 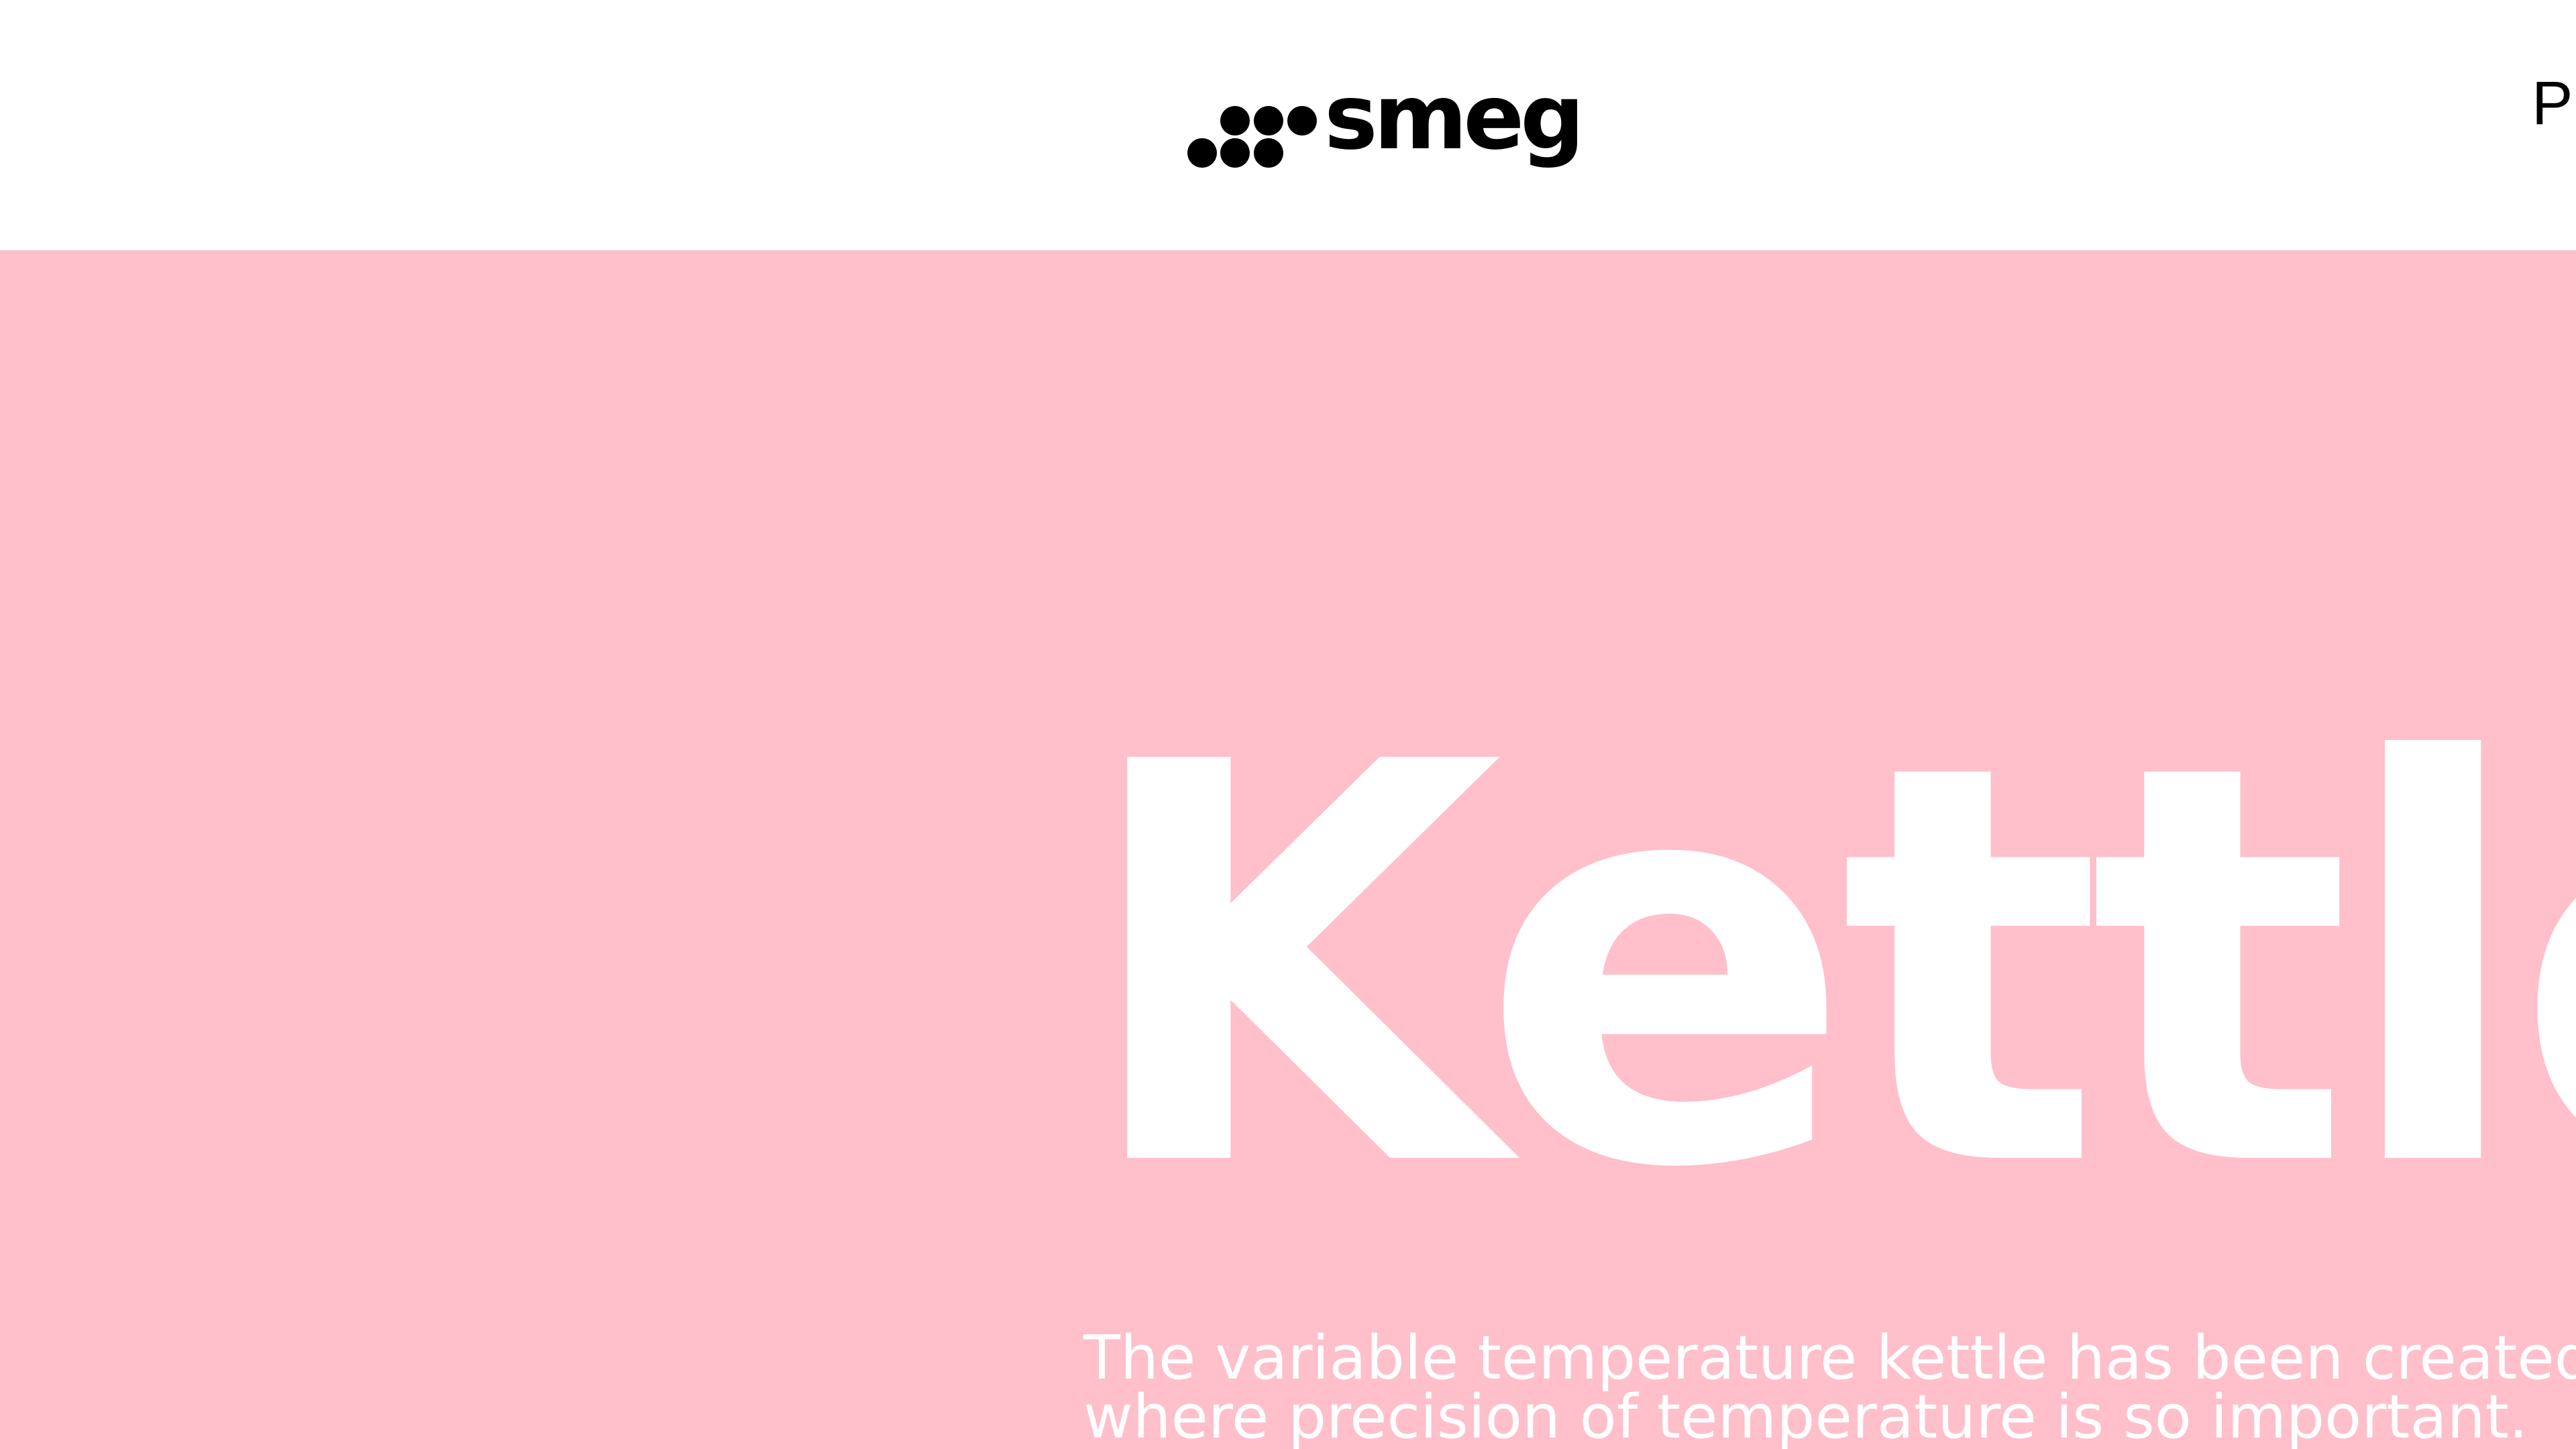 I want to click on logo-dots-icon, so click(x=1252, y=137).